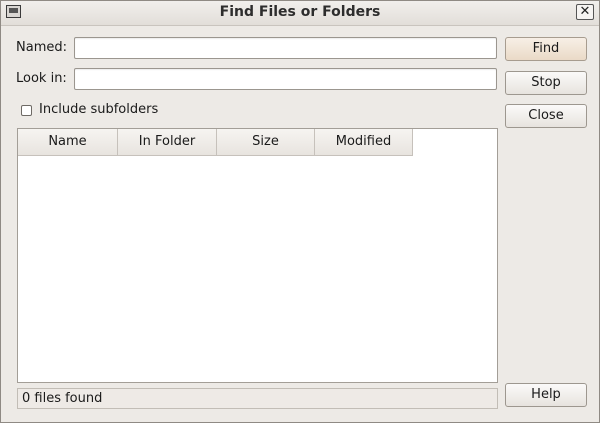 Image resolution: width=600 pixels, height=423 pixels. I want to click on results-header: Name In Folder Size Modified, so click(215, 142).